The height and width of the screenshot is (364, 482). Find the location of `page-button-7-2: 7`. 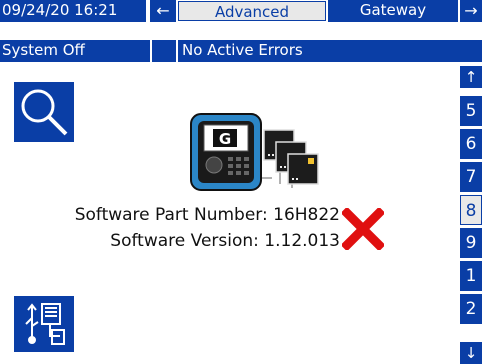

page-button-7-2: 7 is located at coordinates (471, 177).